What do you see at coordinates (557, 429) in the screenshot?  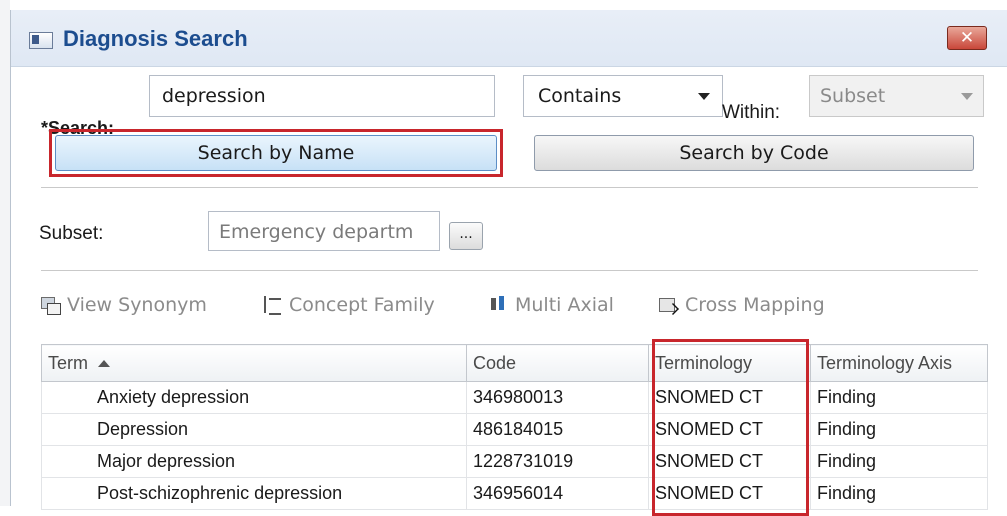 I see `cell-code: 486184015` at bounding box center [557, 429].